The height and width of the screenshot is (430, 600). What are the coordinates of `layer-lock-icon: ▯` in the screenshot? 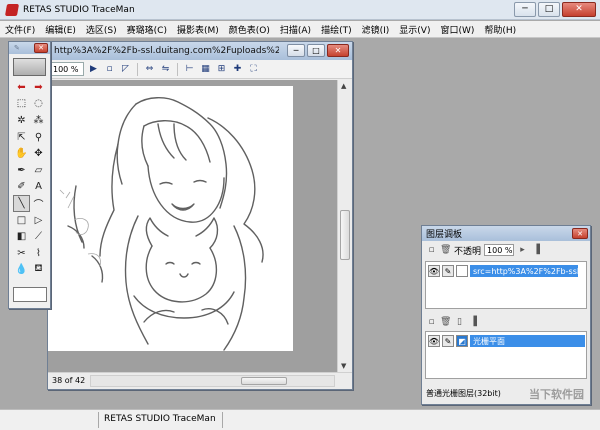 It's located at (459, 322).